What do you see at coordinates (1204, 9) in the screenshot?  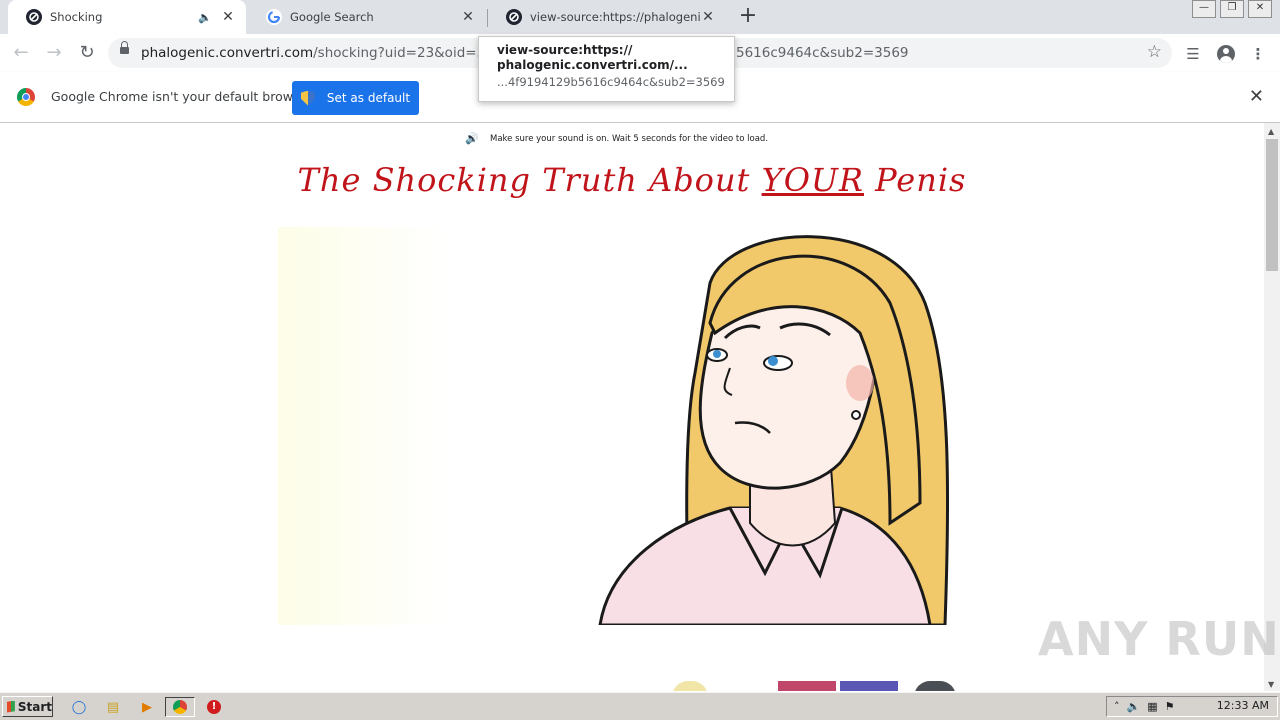 I see `minimize-icon: —` at bounding box center [1204, 9].